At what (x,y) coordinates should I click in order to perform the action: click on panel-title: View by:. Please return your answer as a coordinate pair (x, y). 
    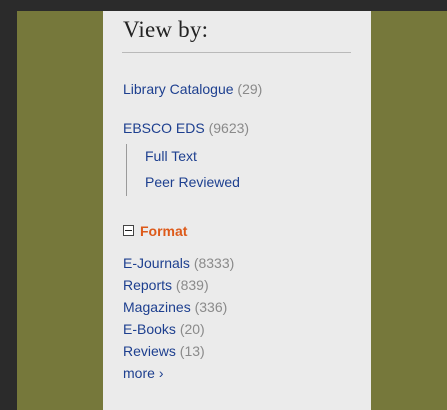
    Looking at the image, I should click on (166, 29).